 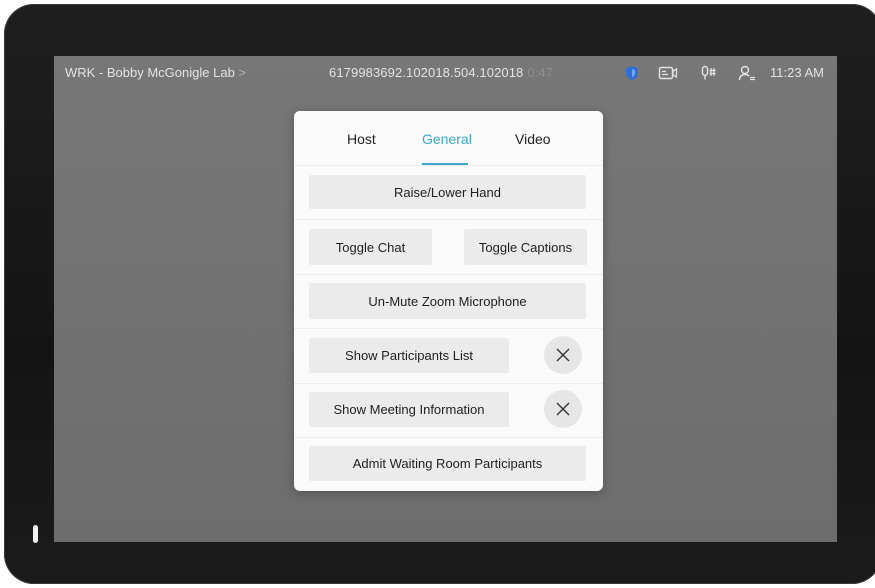 I want to click on self-view-icon, so click(x=668, y=73).